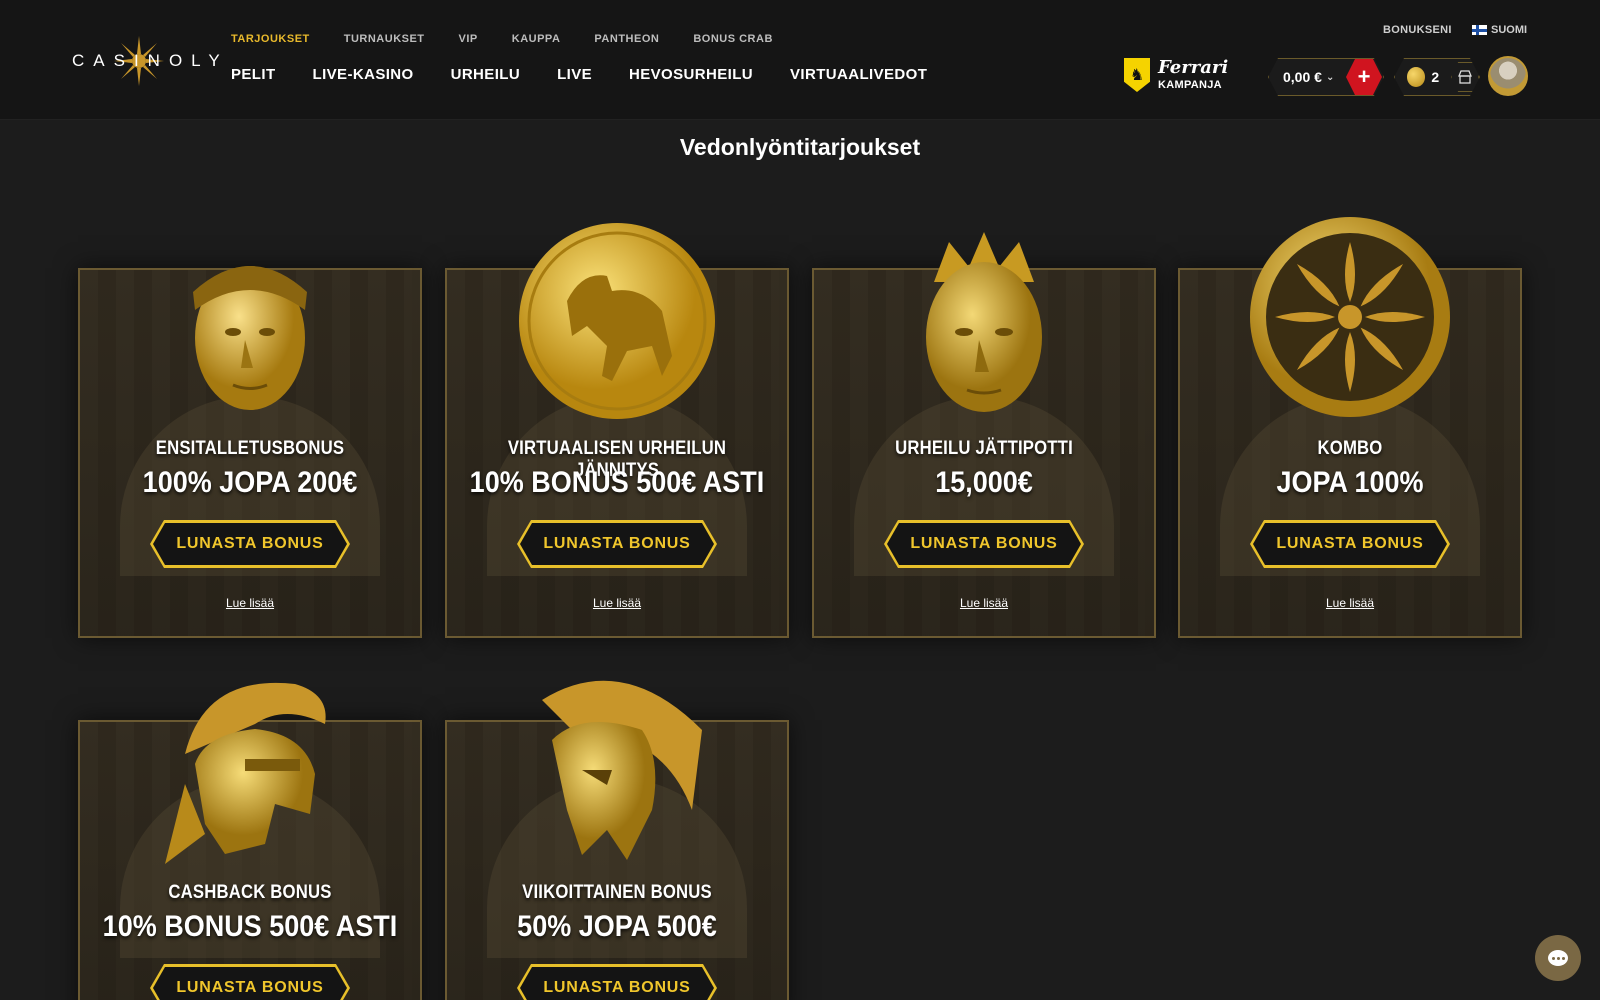  I want to click on nav-pelit: PELIT, so click(253, 74).